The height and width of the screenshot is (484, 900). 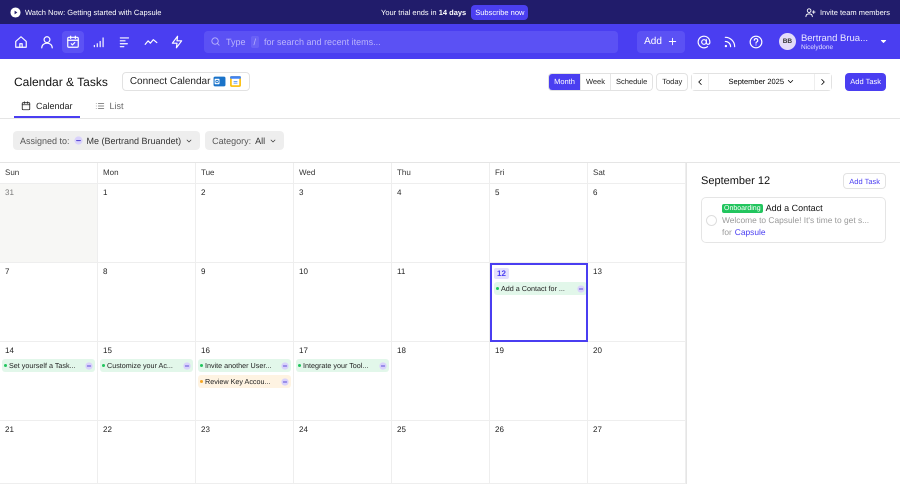 I want to click on day-number: 1, so click(x=105, y=192).